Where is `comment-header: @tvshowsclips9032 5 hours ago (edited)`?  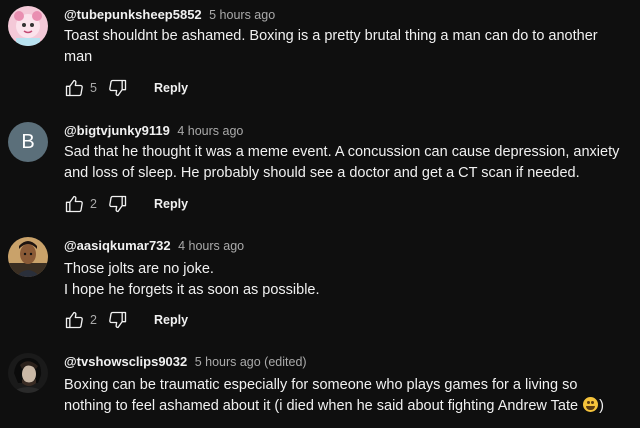 comment-header: @tvshowsclips9032 5 hours ago (edited) is located at coordinates (185, 362).